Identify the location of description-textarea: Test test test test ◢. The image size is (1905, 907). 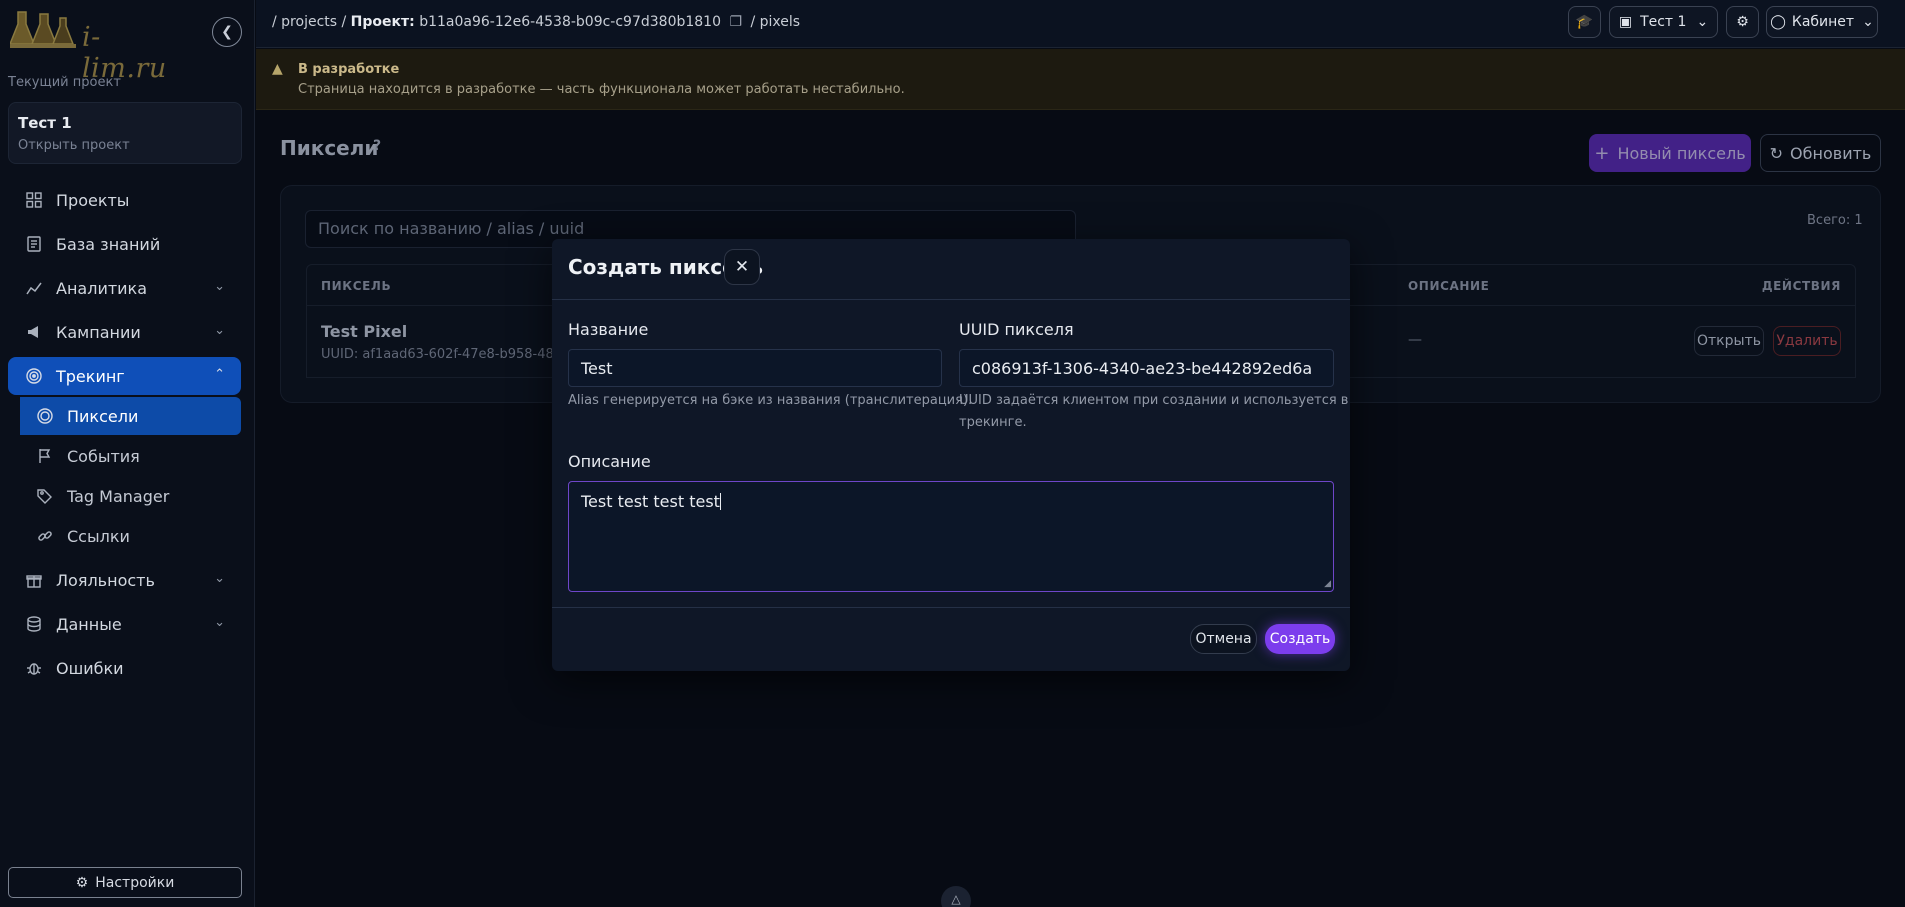
(951, 536).